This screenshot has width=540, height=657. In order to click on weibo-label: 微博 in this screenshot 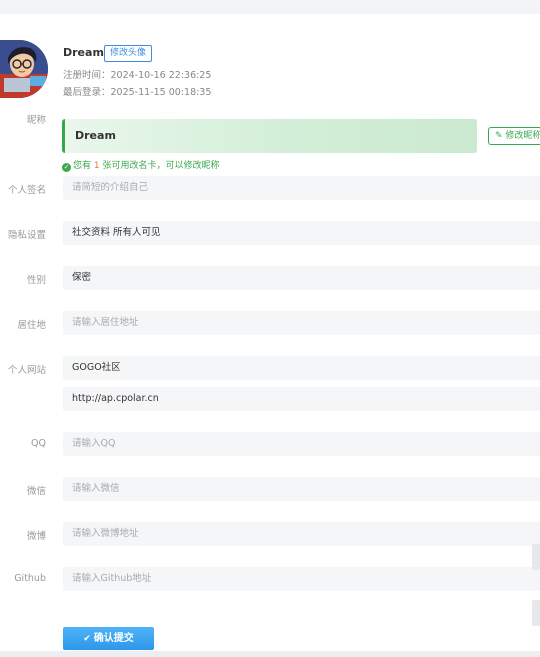, I will do `click(36, 536)`.